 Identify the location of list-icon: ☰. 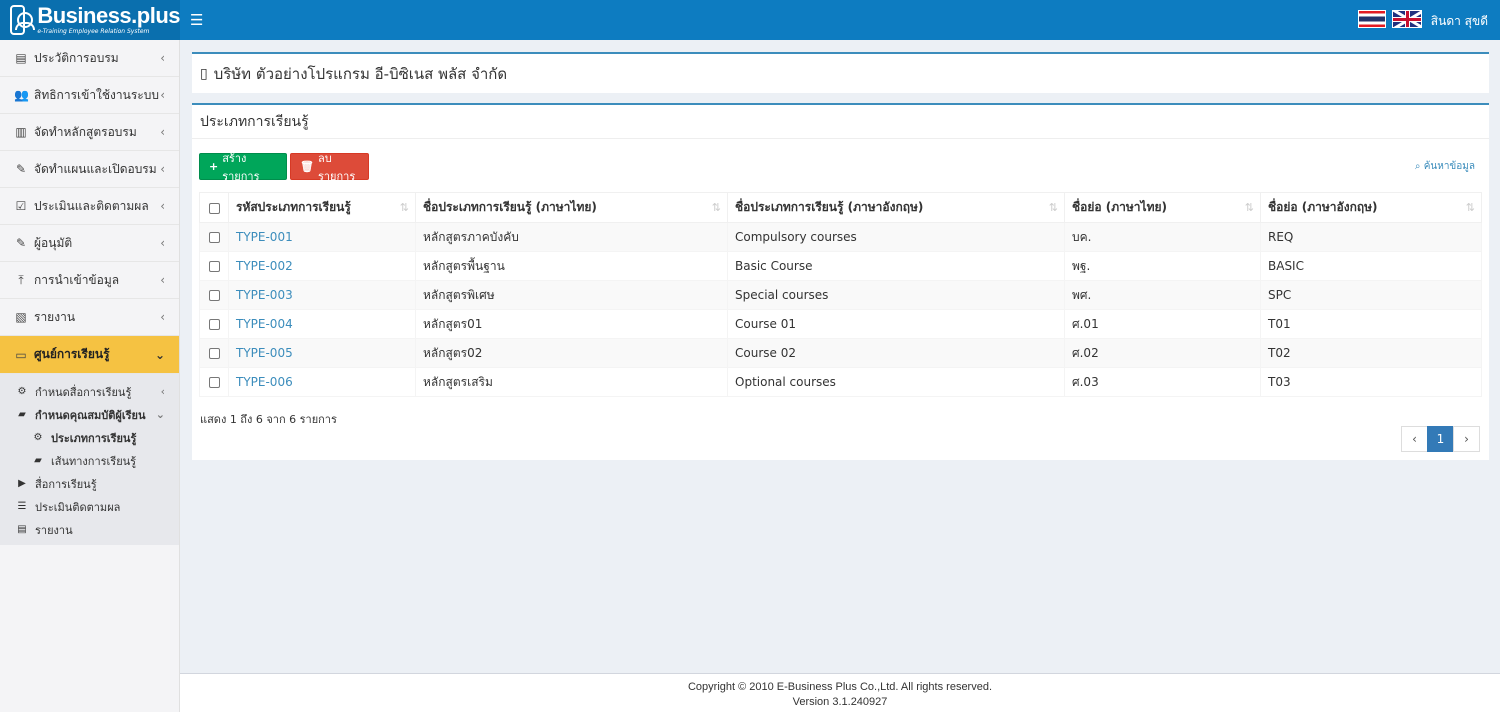
(22, 506).